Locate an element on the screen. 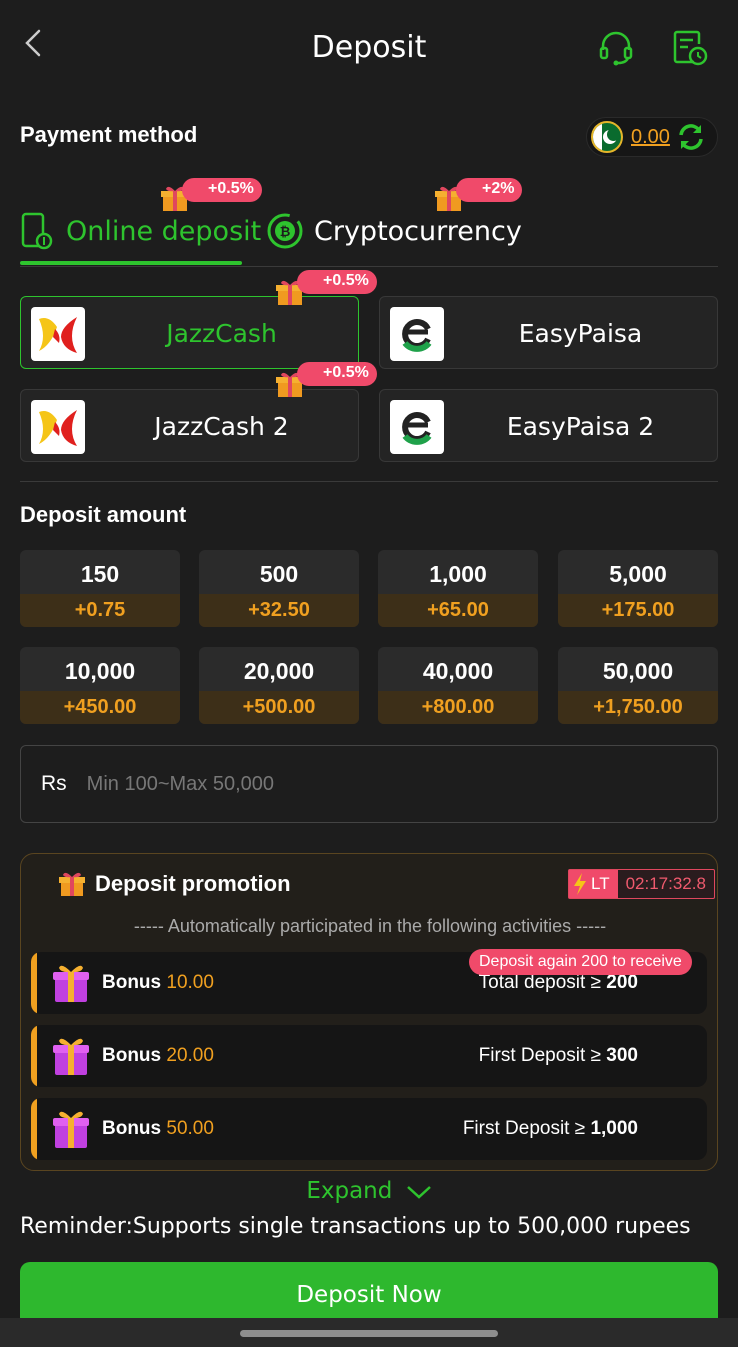 The width and height of the screenshot is (738, 1347). method-jazzcash: JazzCash is located at coordinates (189, 332).